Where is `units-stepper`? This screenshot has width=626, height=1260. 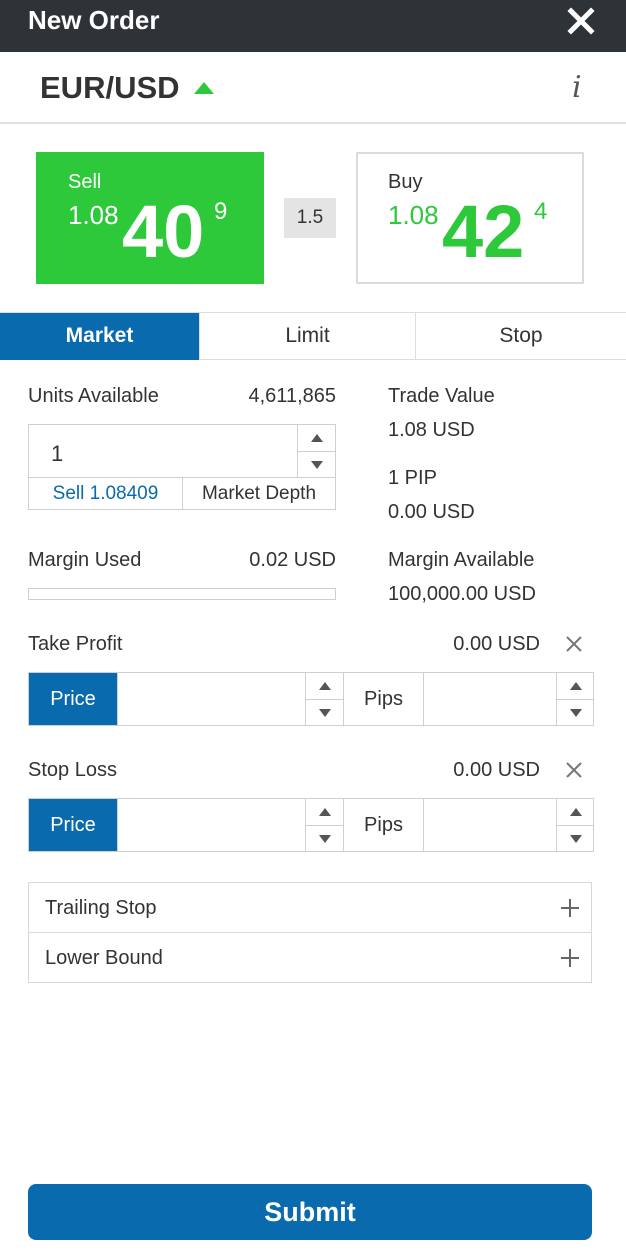 units-stepper is located at coordinates (316, 451).